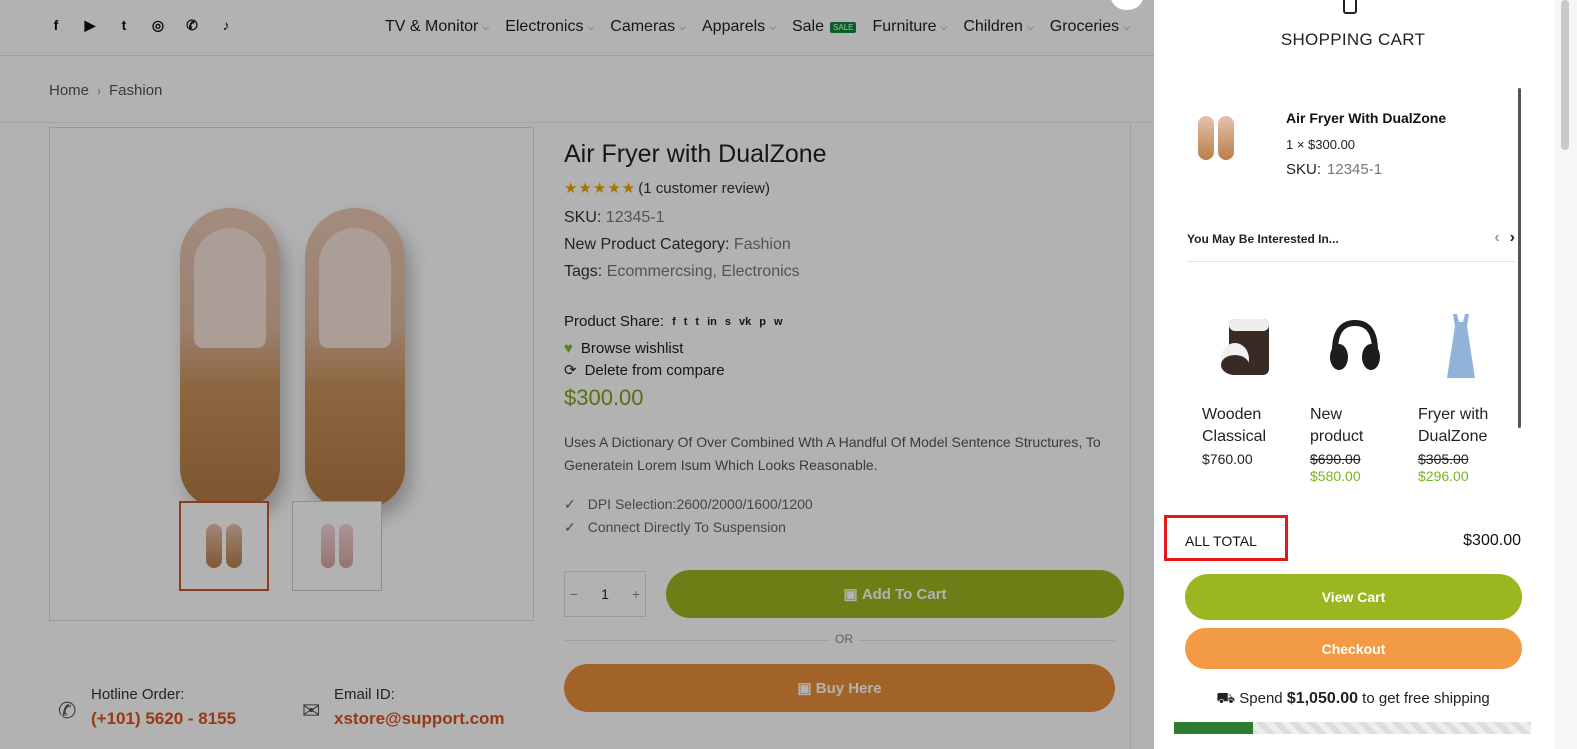  I want to click on sku-value: 12345-1, so click(1355, 169).